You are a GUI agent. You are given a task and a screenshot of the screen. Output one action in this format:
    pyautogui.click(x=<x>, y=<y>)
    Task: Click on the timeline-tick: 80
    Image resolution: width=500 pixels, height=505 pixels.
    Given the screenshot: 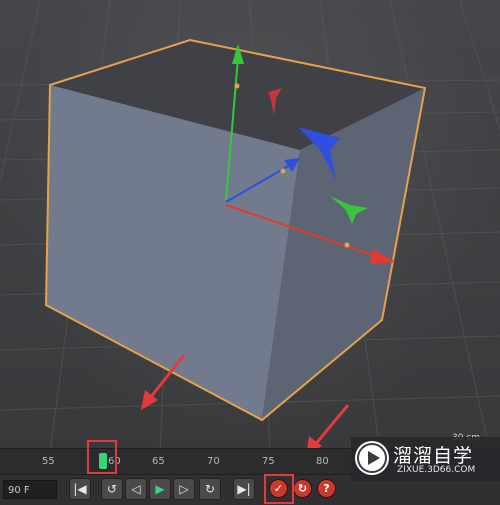 What is the action you would take?
    pyautogui.click(x=322, y=461)
    